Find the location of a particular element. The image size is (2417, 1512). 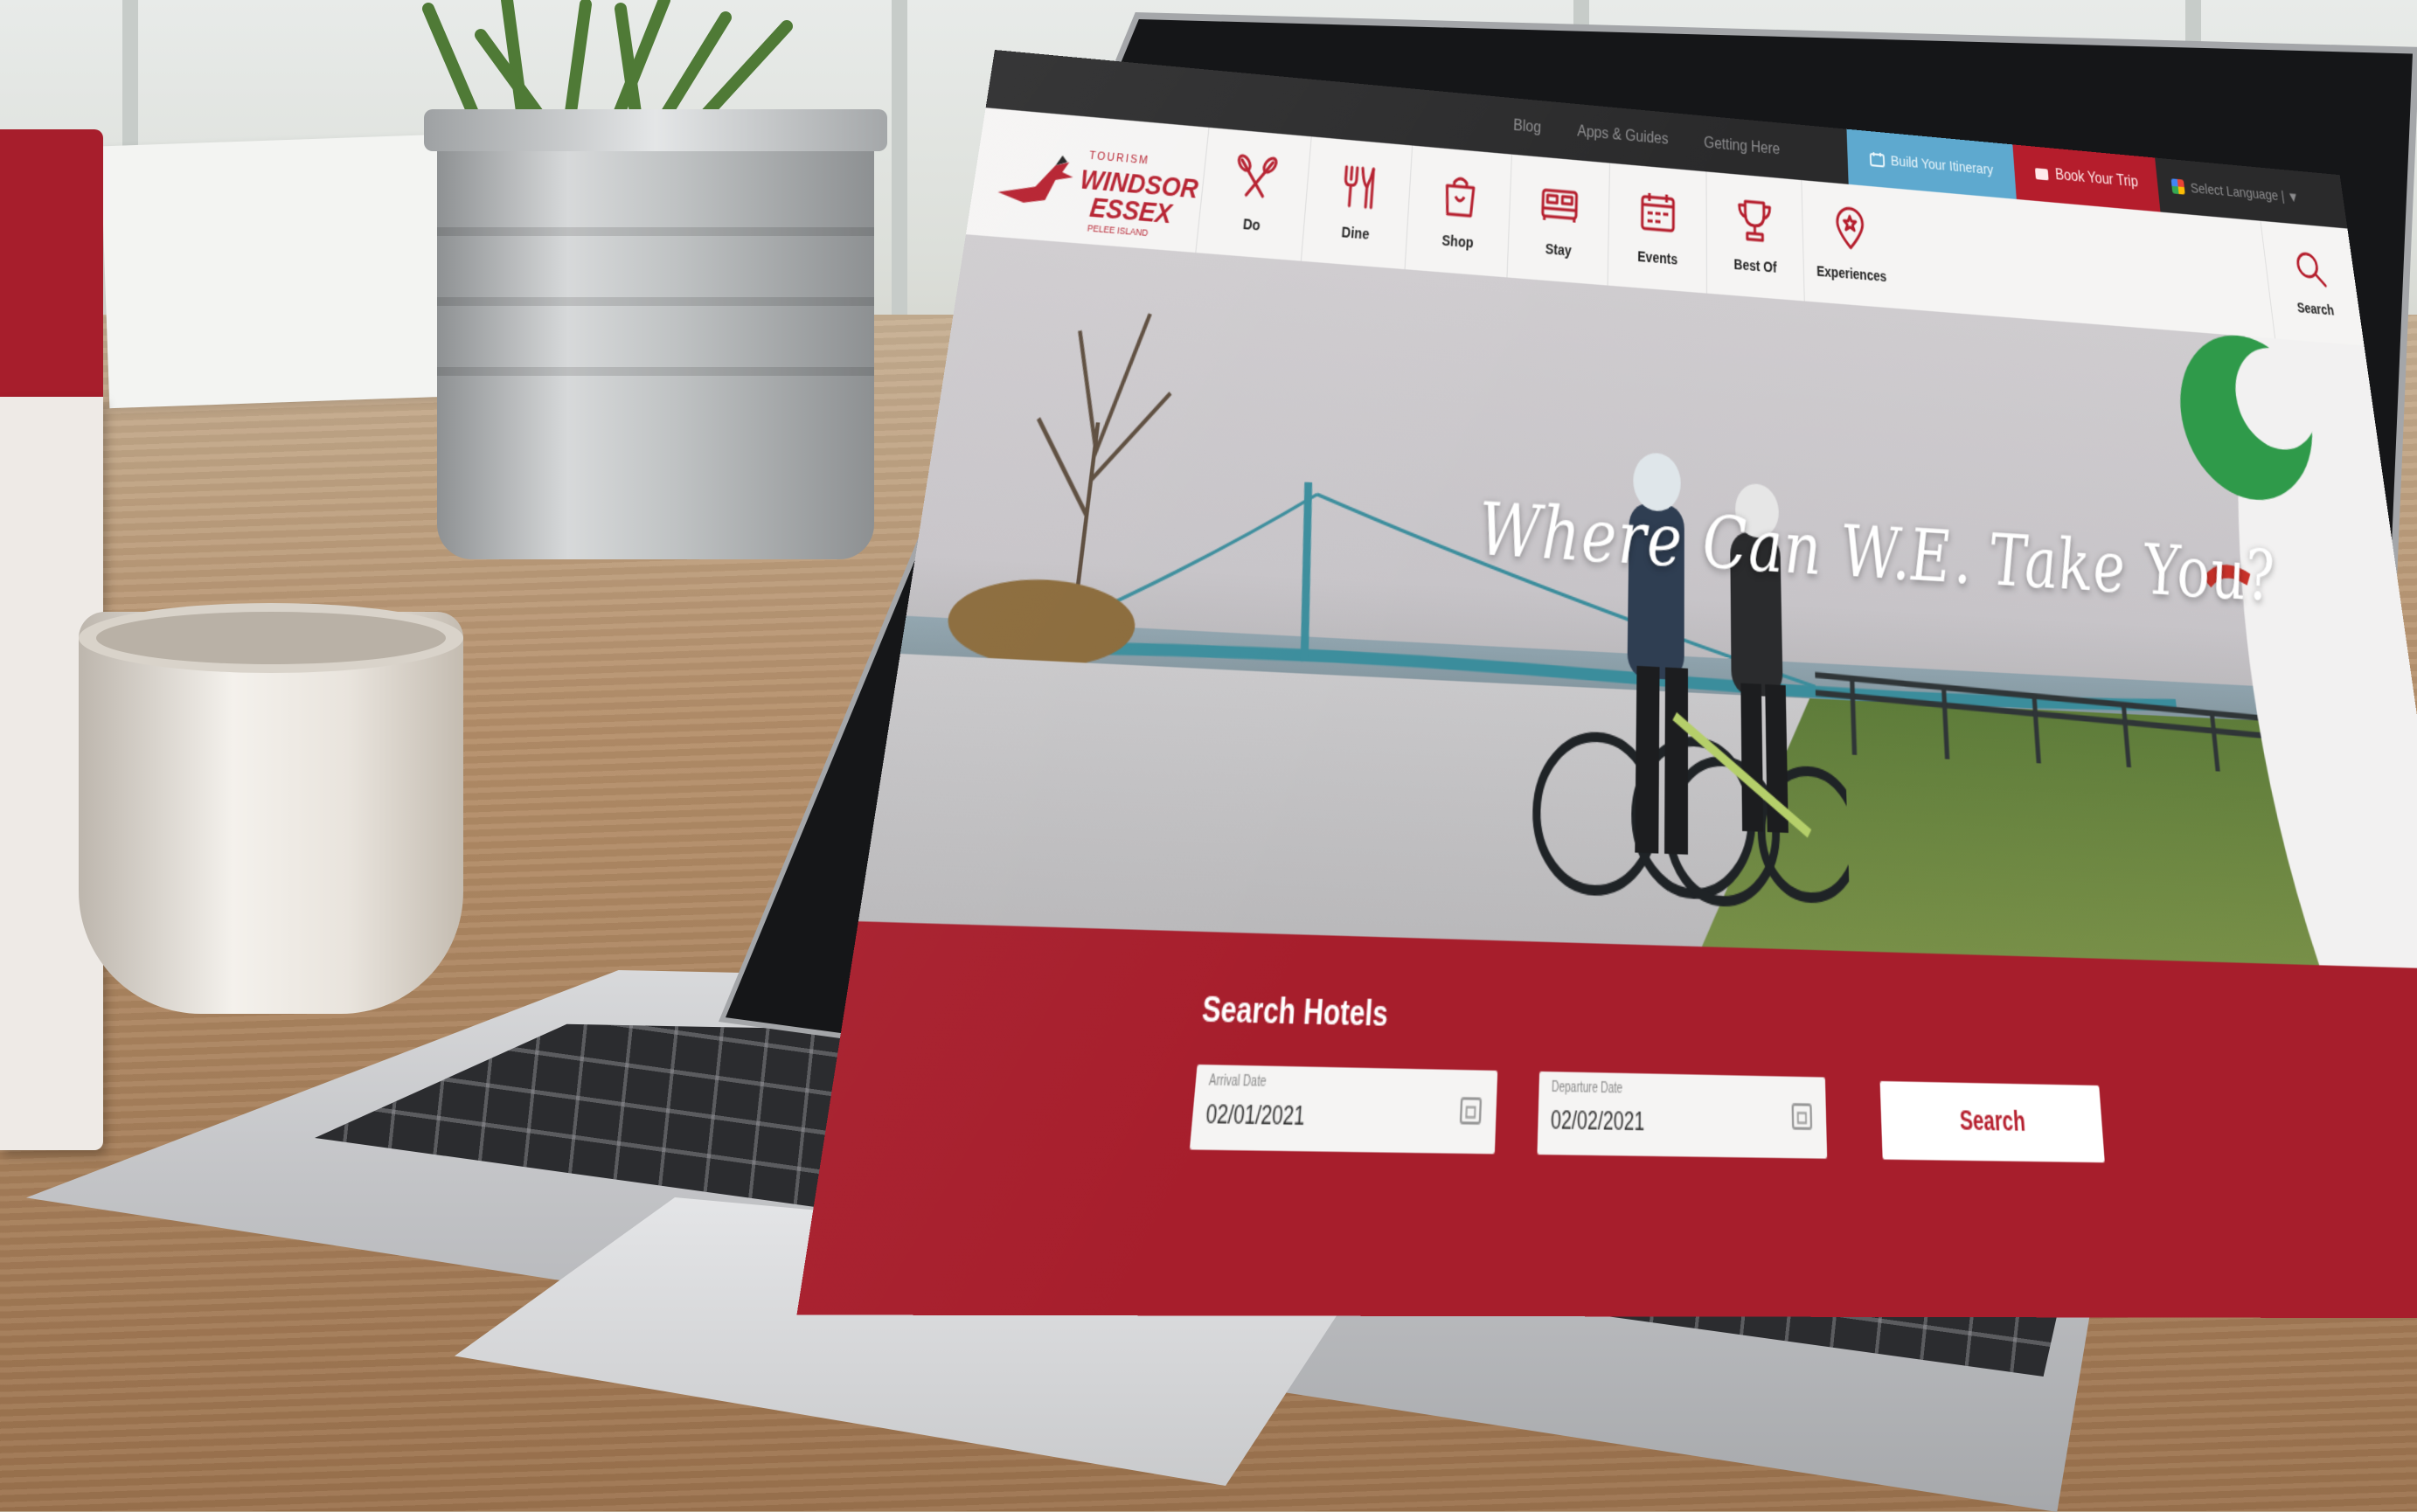

nav-item-experiences: Experiences is located at coordinates (1850, 245).